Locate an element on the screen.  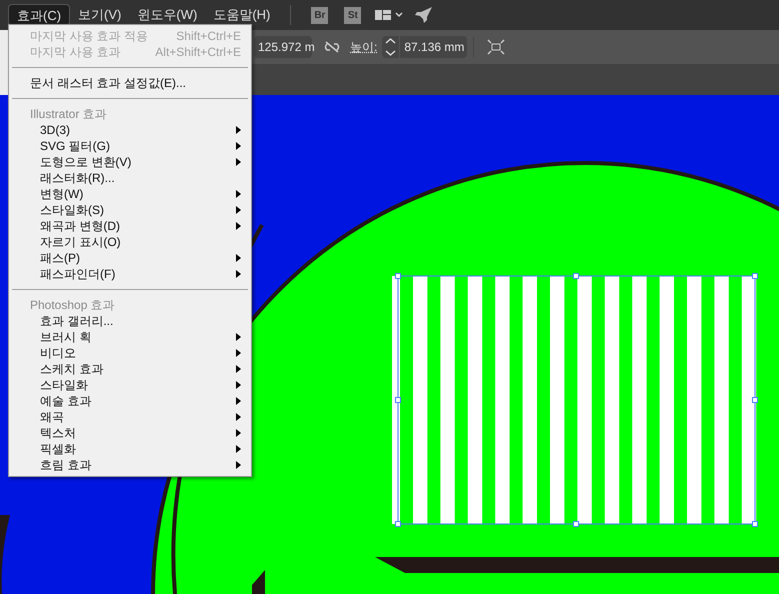
menu-item: 변형(W) is located at coordinates (130, 194).